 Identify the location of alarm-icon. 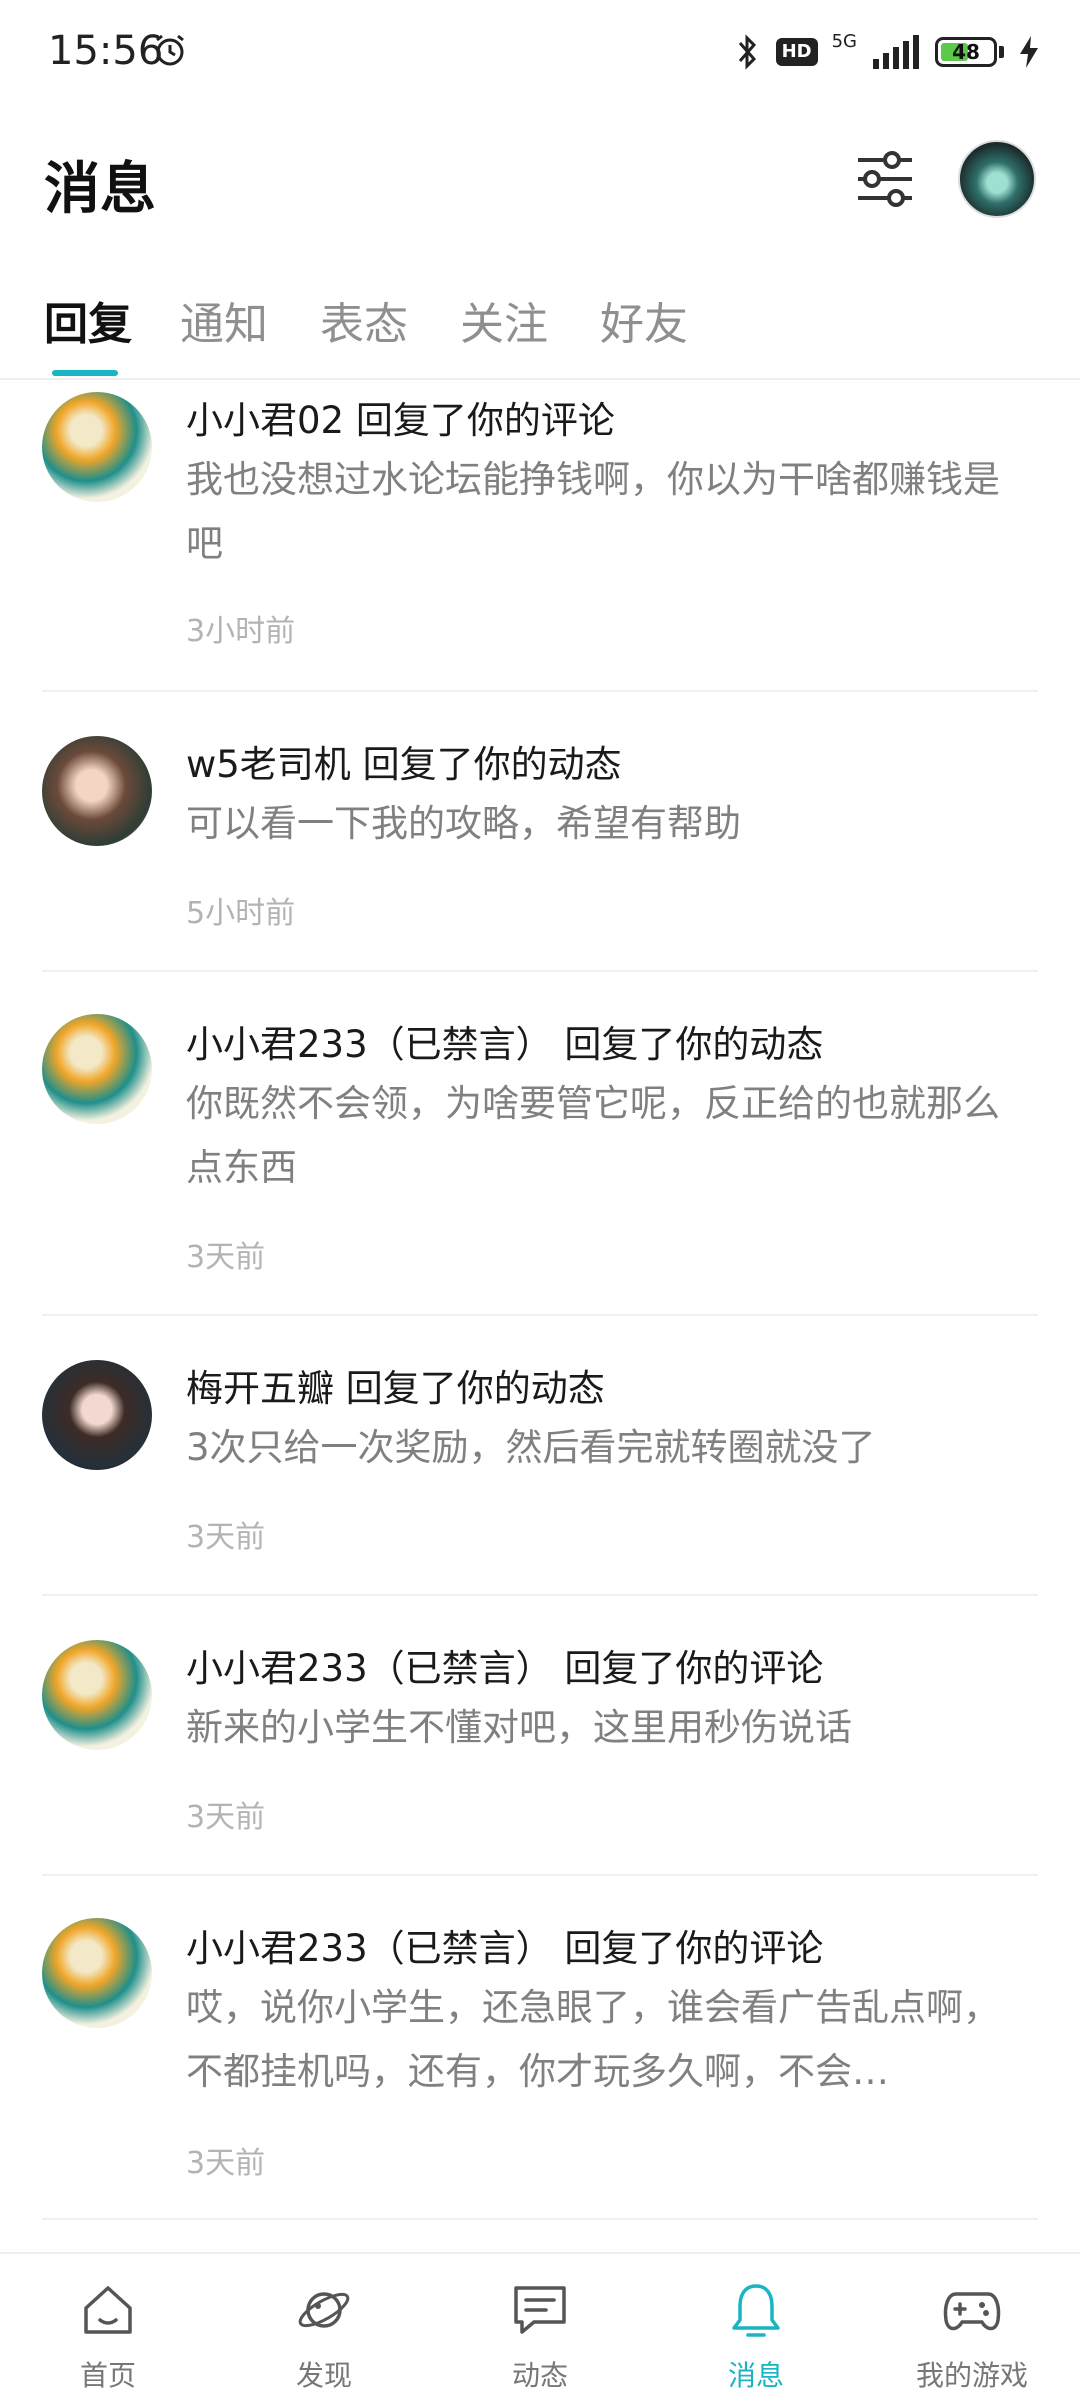
(170, 50).